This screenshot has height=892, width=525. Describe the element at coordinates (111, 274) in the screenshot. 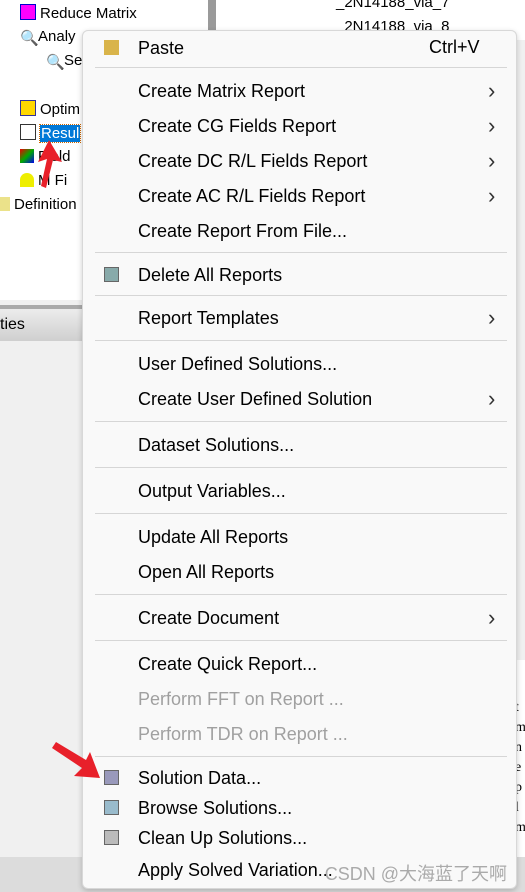

I see `delete-reports-icon` at that location.